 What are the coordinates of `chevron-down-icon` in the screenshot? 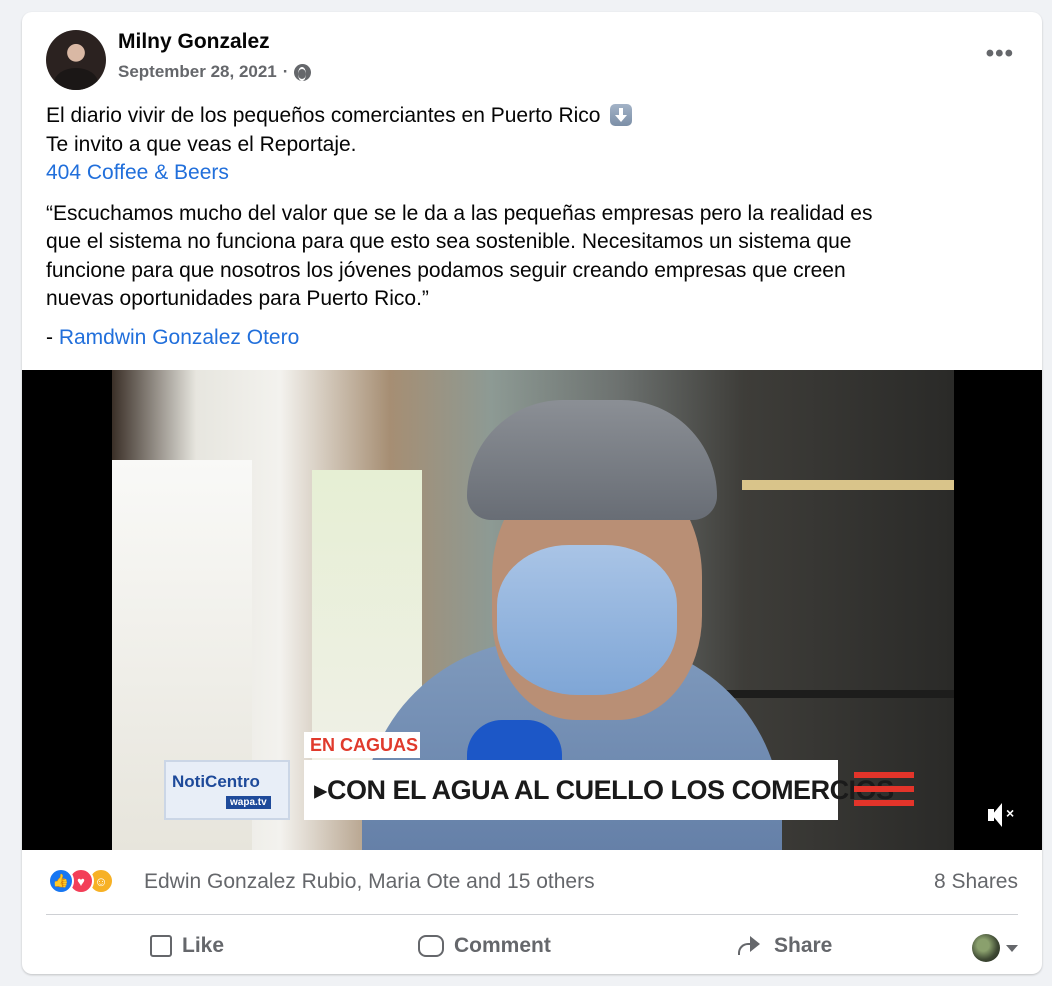 It's located at (1012, 948).